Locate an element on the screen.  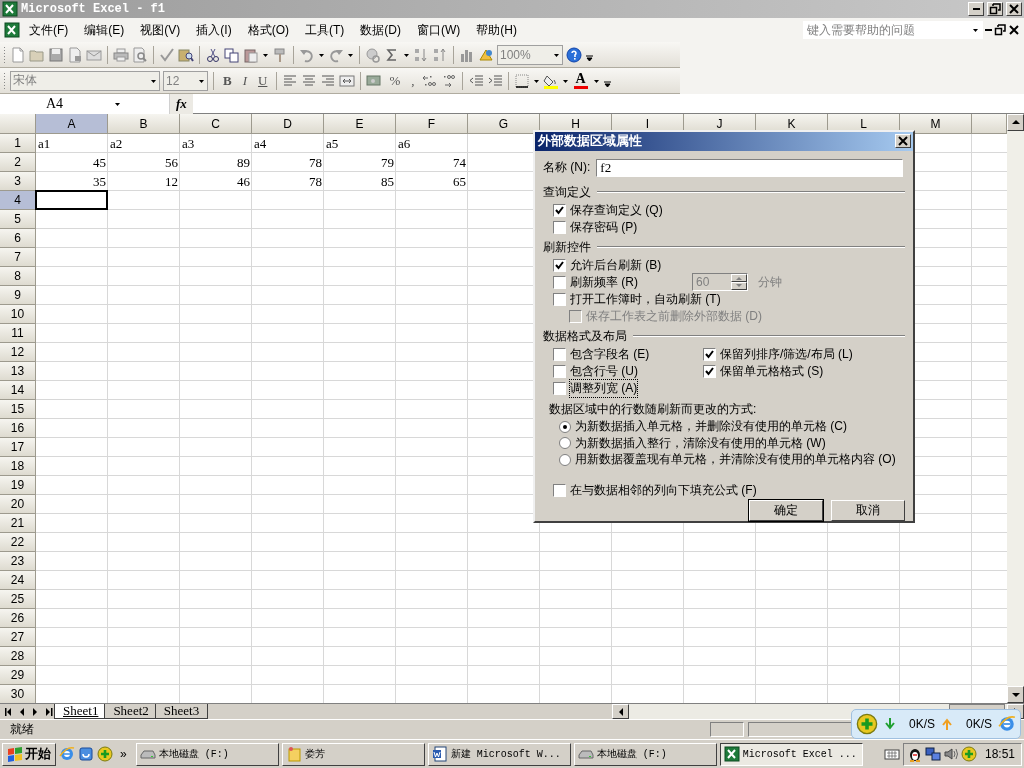
bold-button: B is located at coordinates (227, 80).